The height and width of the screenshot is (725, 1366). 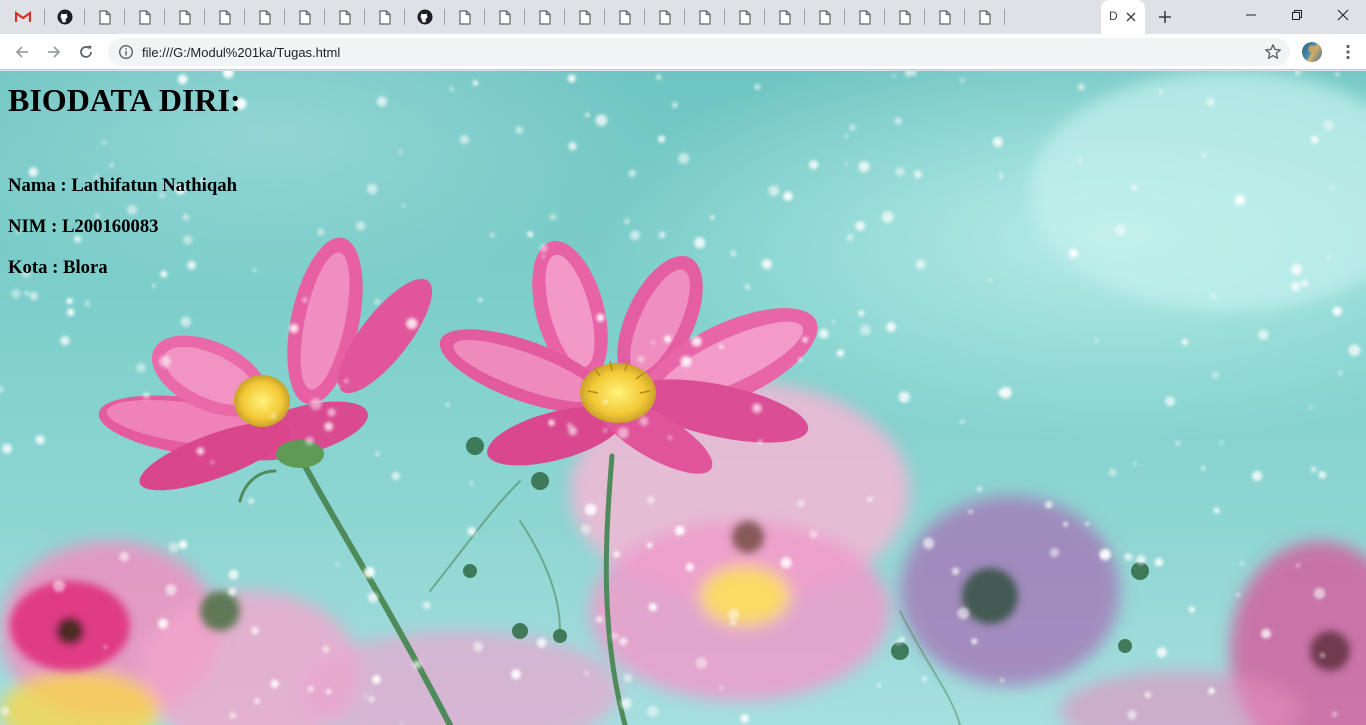 I want to click on minimize-button, so click(x=1251, y=15).